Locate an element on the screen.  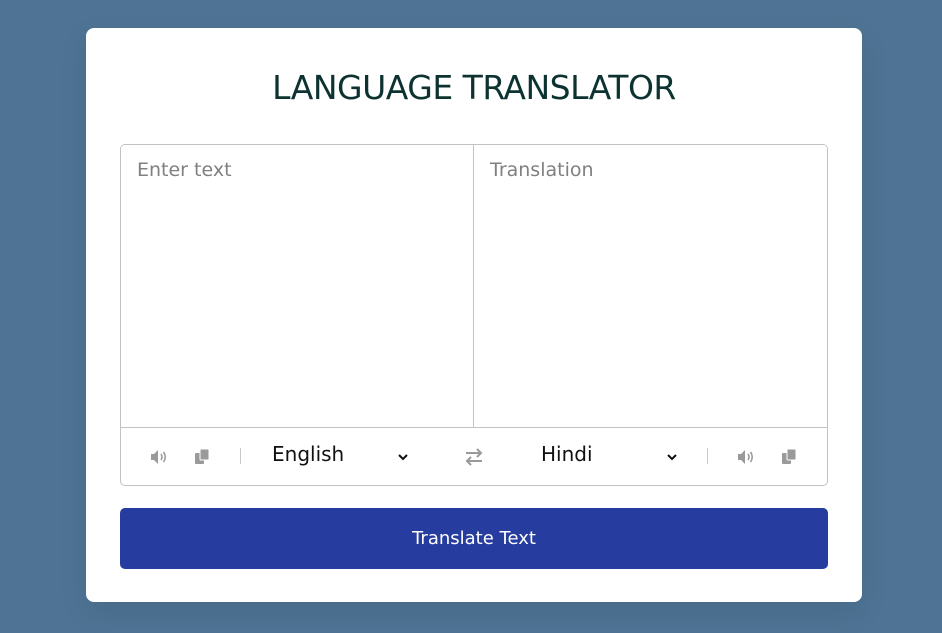
target-volume-icon is located at coordinates (746, 457).